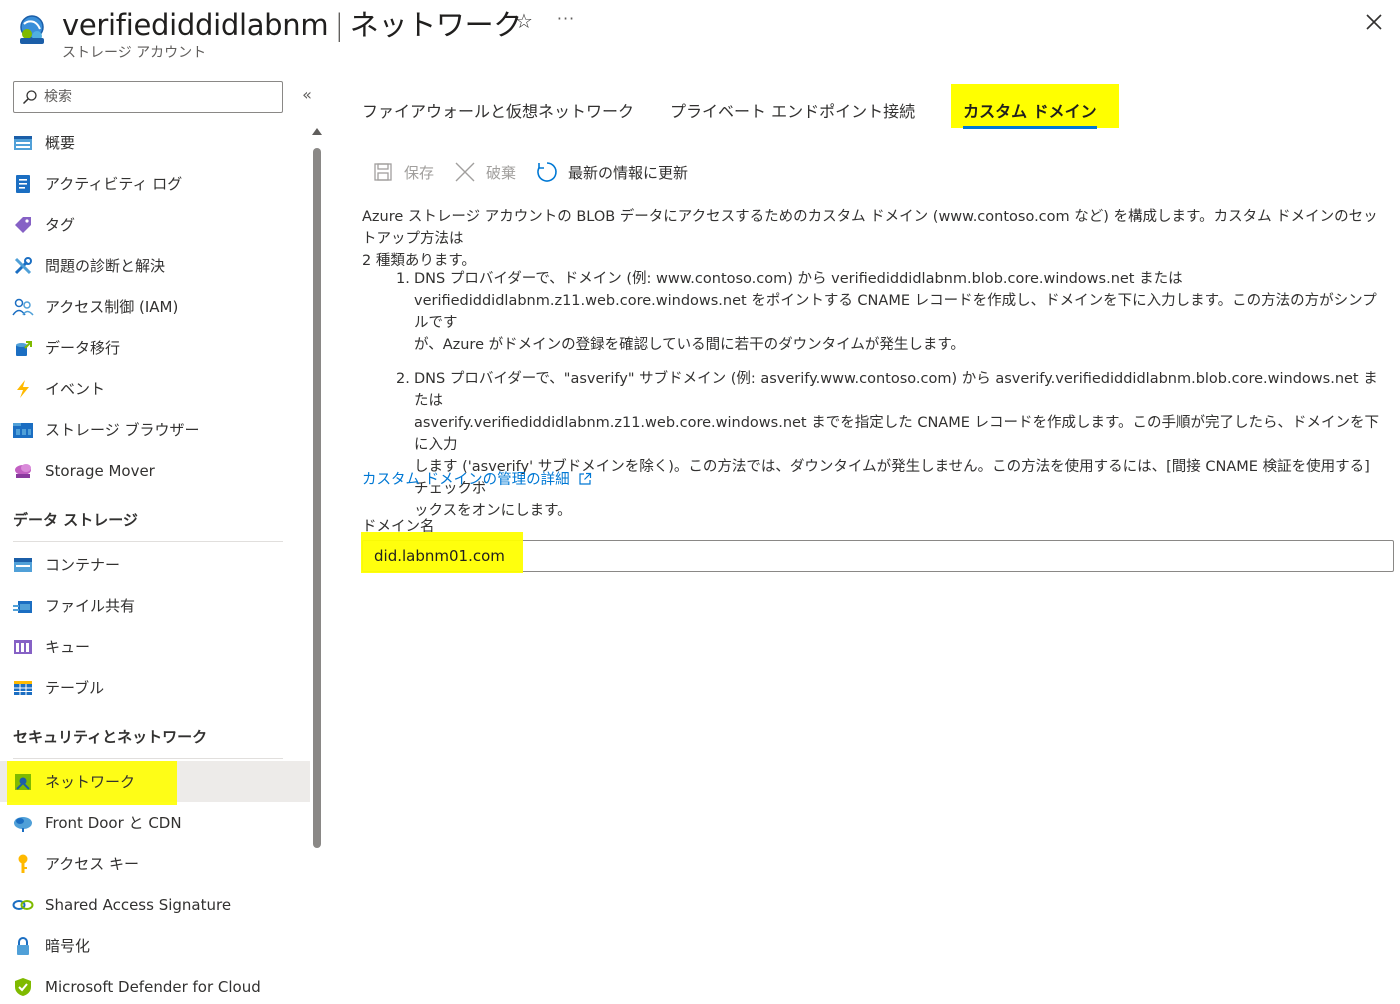 This screenshot has height=1004, width=1400. What do you see at coordinates (566, 19) in the screenshot?
I see `more-options-icon: ···` at bounding box center [566, 19].